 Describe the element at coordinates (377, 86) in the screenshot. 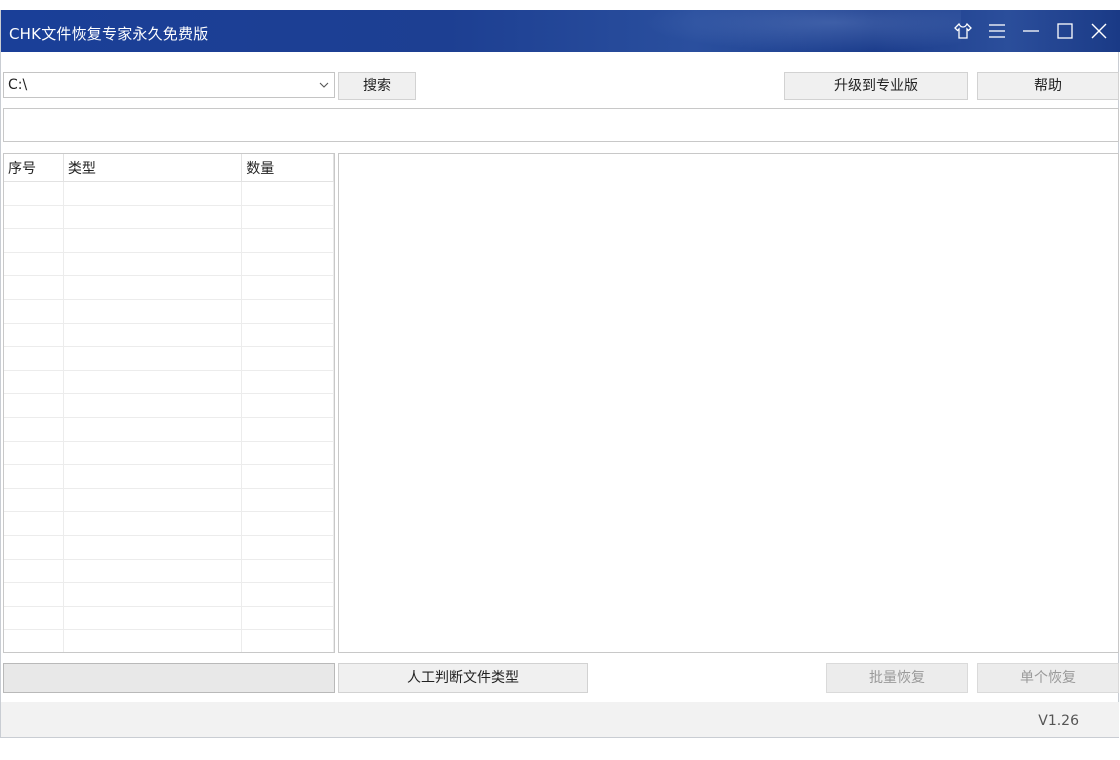

I see `search-button: 搜索` at that location.